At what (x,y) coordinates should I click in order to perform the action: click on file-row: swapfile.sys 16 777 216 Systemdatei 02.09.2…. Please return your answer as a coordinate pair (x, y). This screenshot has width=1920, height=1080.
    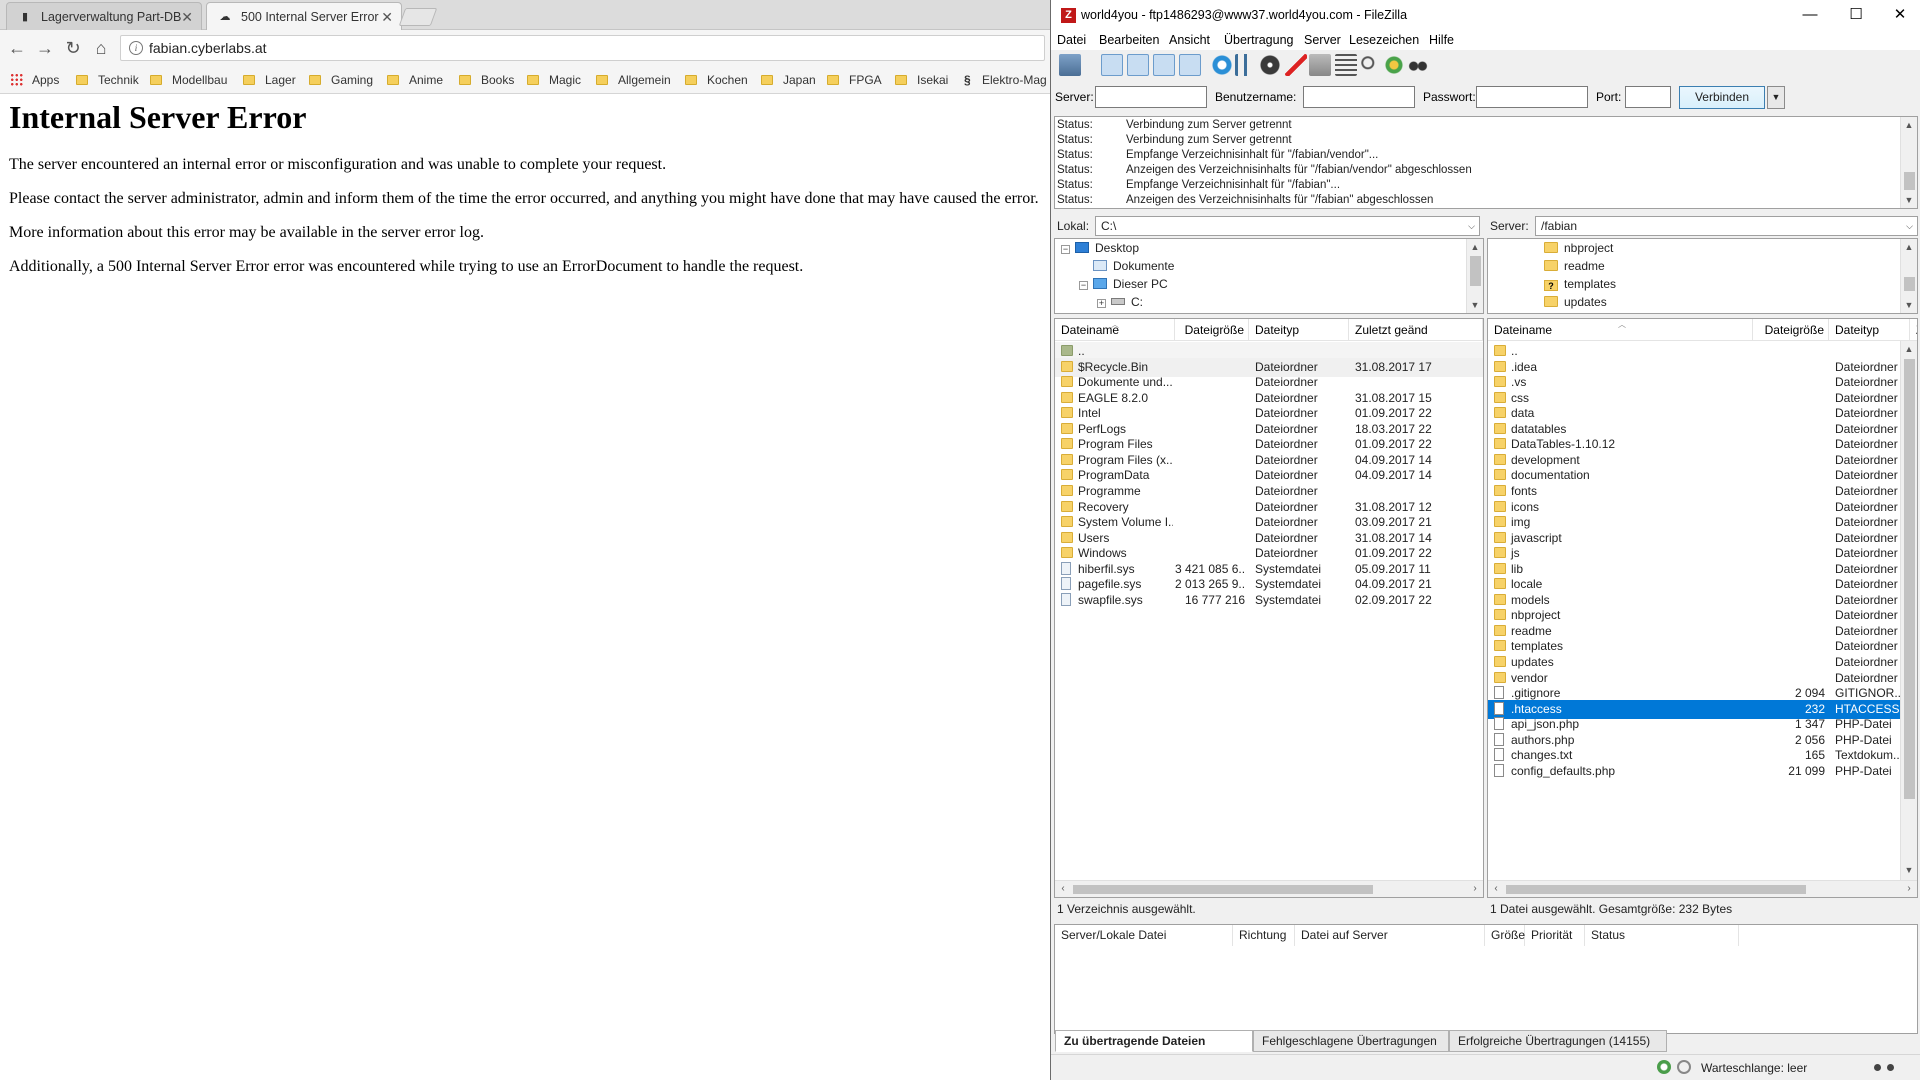
    Looking at the image, I should click on (1269, 600).